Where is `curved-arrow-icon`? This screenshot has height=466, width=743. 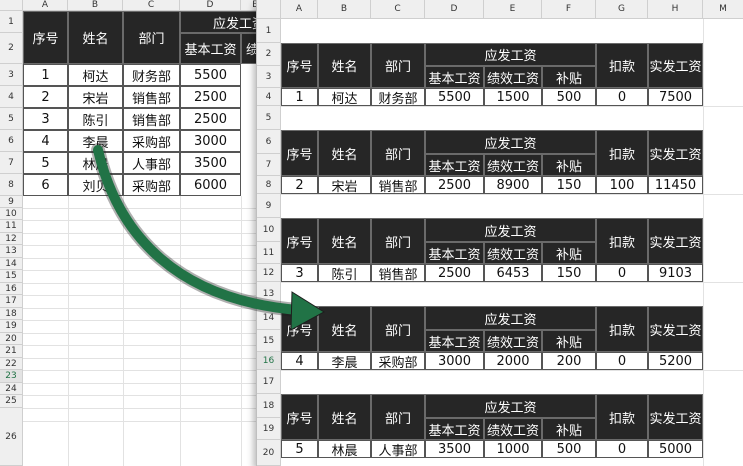 curved-arrow-icon is located at coordinates (208, 237).